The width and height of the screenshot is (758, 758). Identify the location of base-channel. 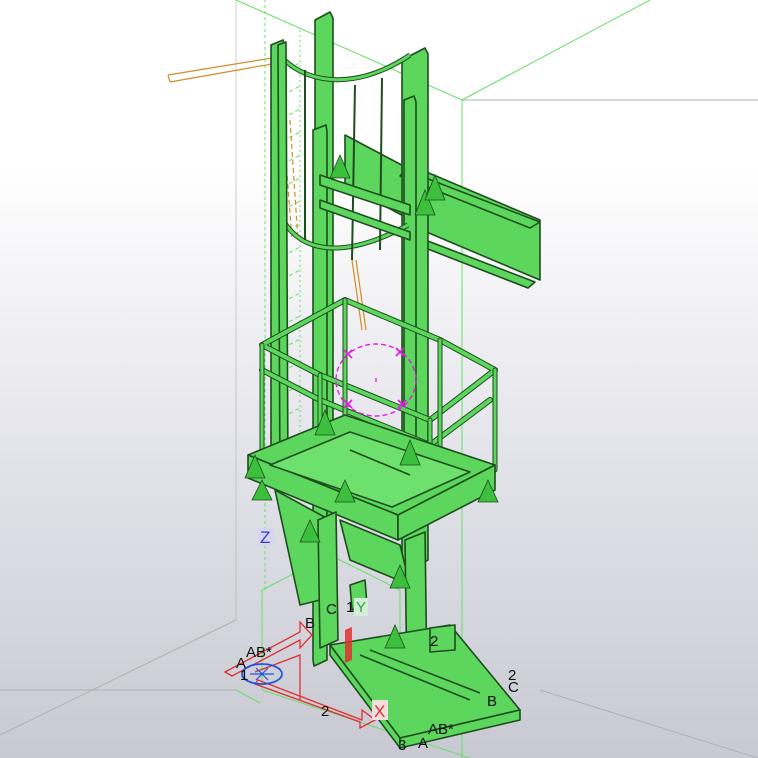
(425, 686).